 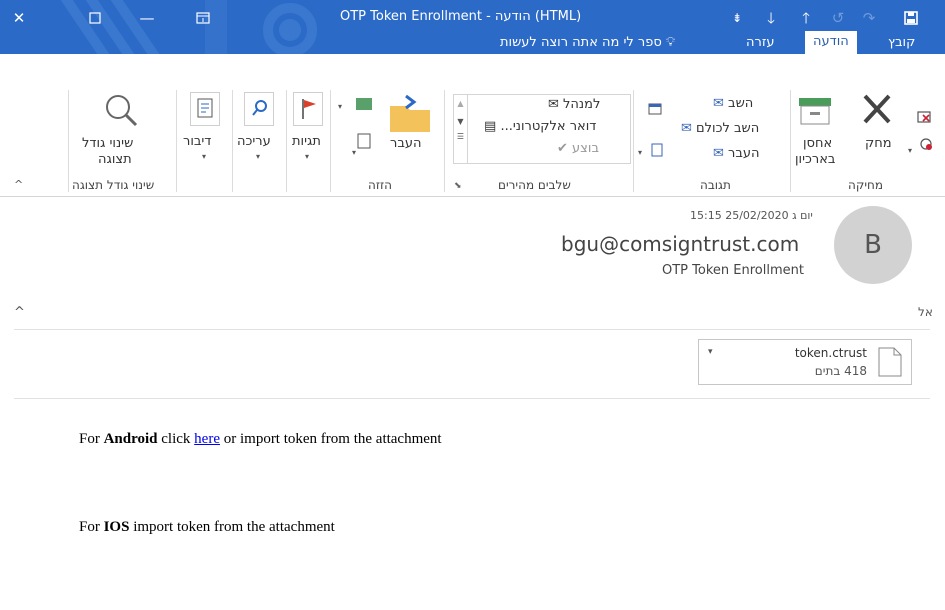 What do you see at coordinates (574, 104) in the screenshot?
I see `quickstep-to-manager: למנהל ✉︎` at bounding box center [574, 104].